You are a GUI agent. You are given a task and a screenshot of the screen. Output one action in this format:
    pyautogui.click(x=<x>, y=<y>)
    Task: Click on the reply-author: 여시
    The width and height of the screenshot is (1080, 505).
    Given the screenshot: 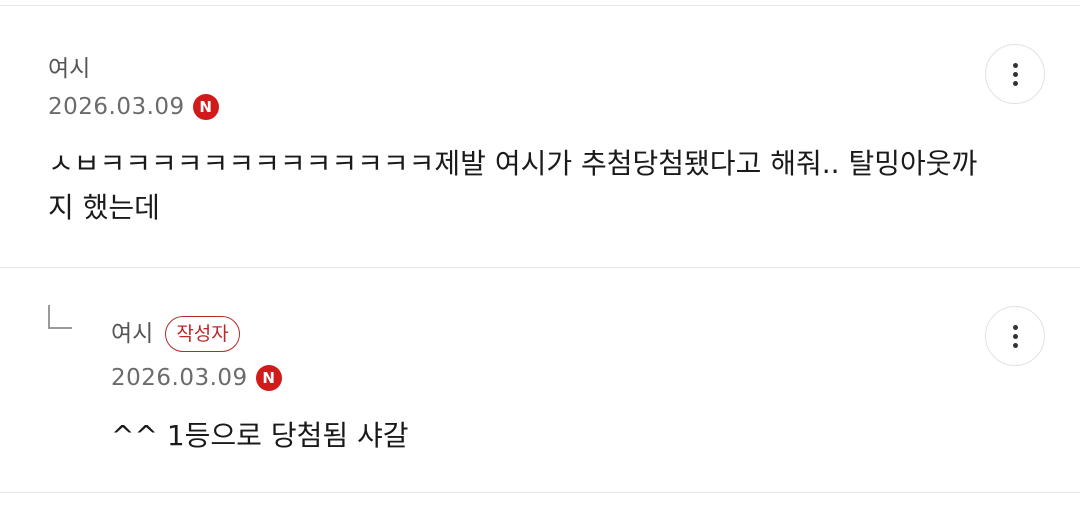 What is the action you would take?
    pyautogui.click(x=132, y=334)
    